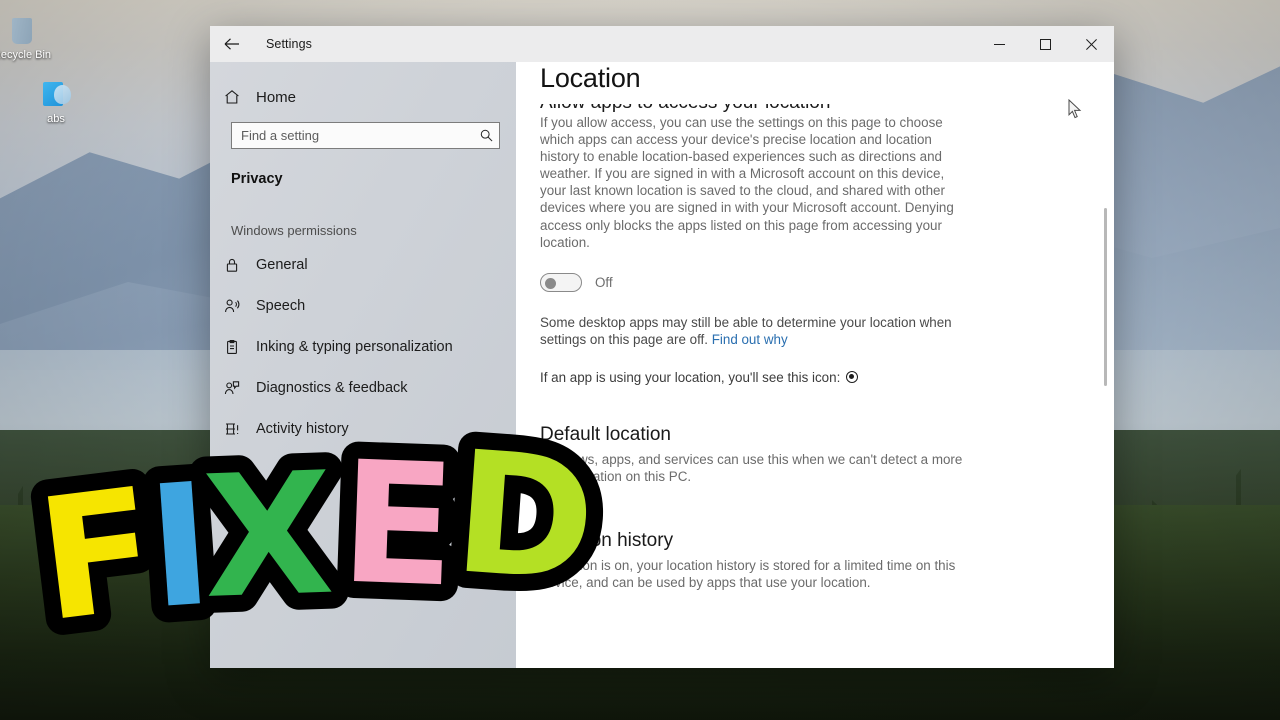 The image size is (1280, 720). What do you see at coordinates (332, 387) in the screenshot?
I see `sidebar-item-label: Diagnostics & feedback` at bounding box center [332, 387].